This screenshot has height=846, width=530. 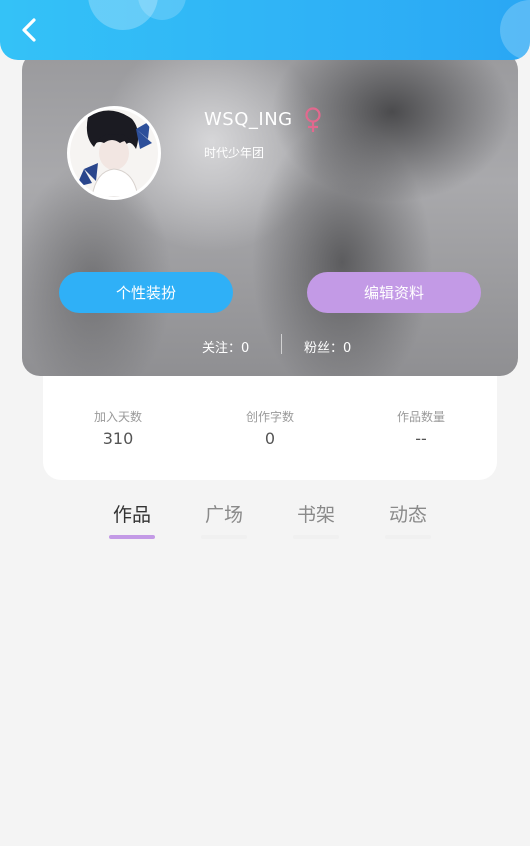 I want to click on stat-value: 310, so click(x=118, y=438).